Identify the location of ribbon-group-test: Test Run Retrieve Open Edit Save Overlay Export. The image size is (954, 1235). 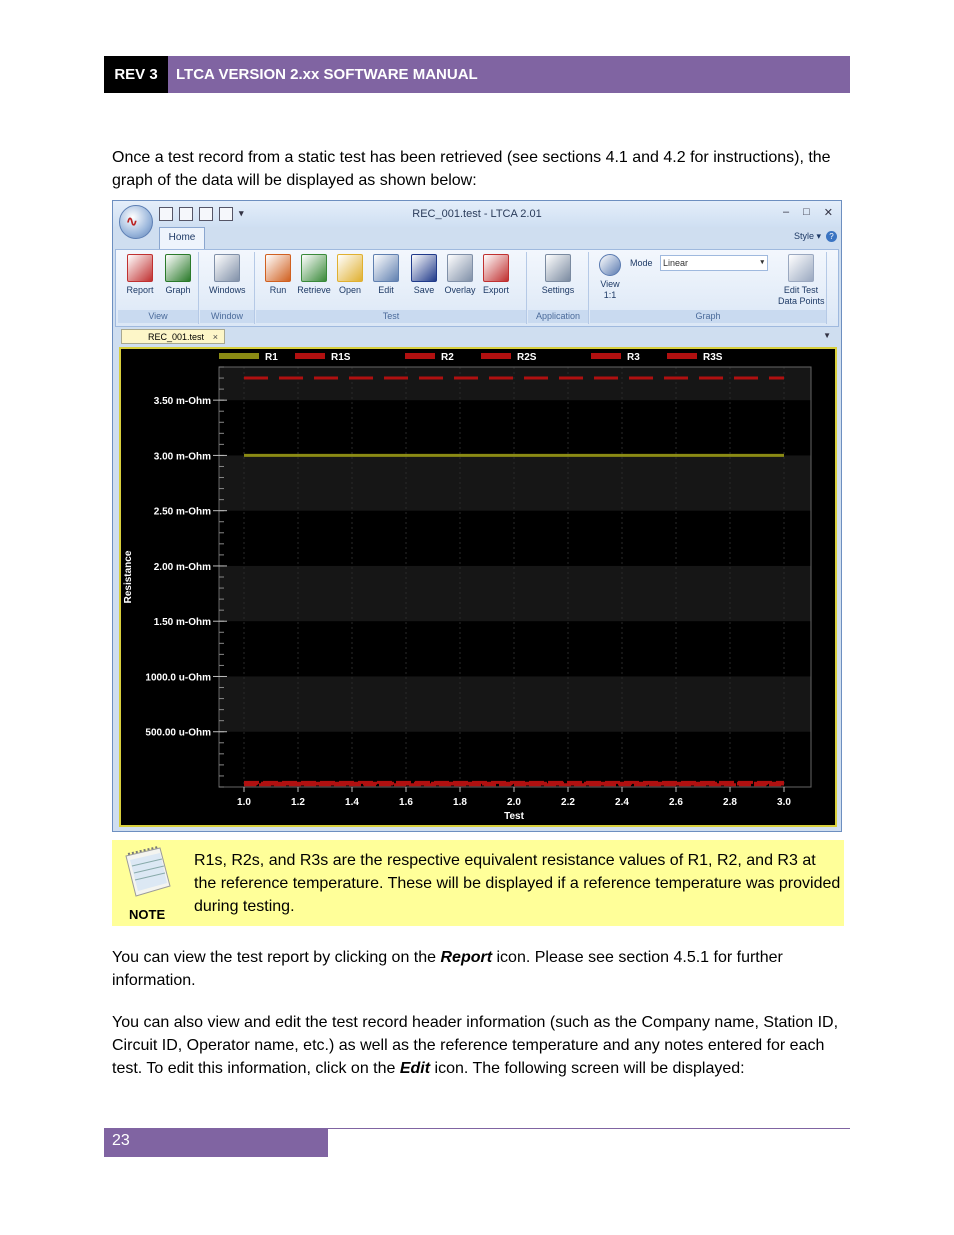
(391, 288).